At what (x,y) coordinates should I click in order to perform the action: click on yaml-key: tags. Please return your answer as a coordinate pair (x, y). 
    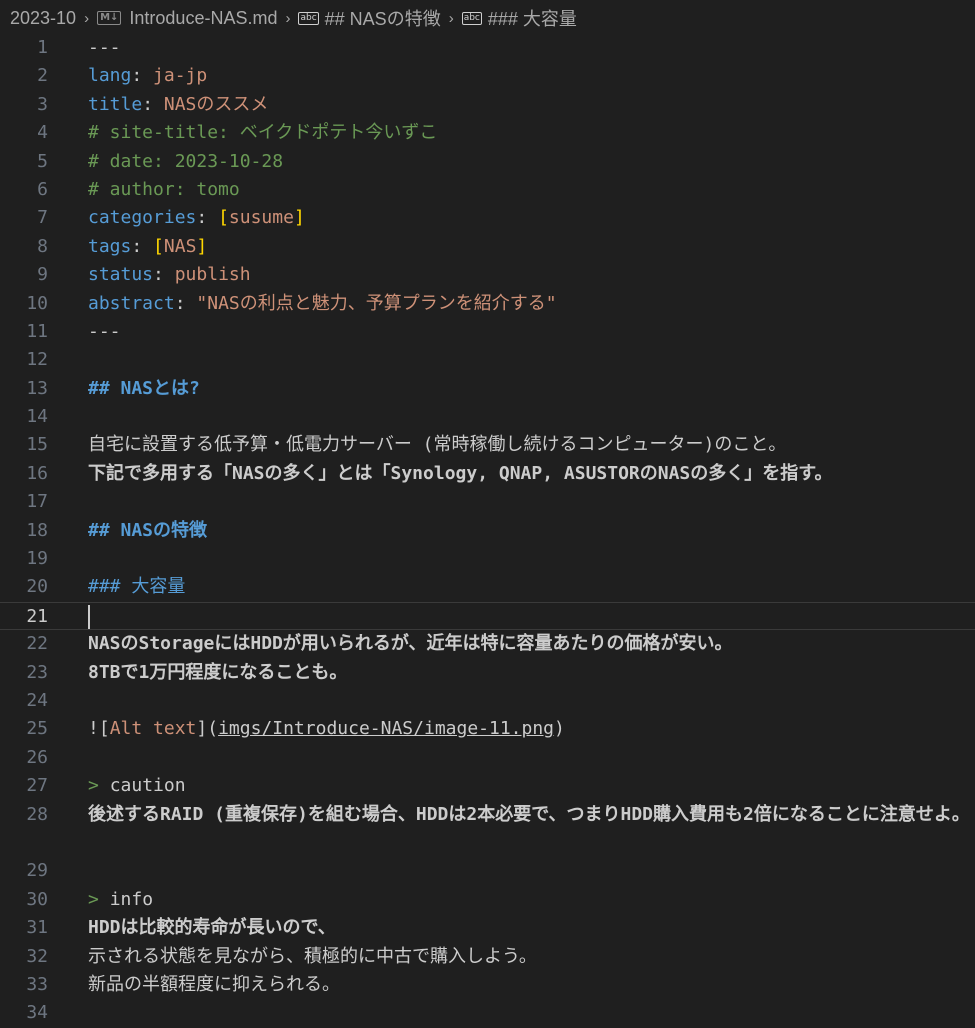
    Looking at the image, I should click on (110, 246).